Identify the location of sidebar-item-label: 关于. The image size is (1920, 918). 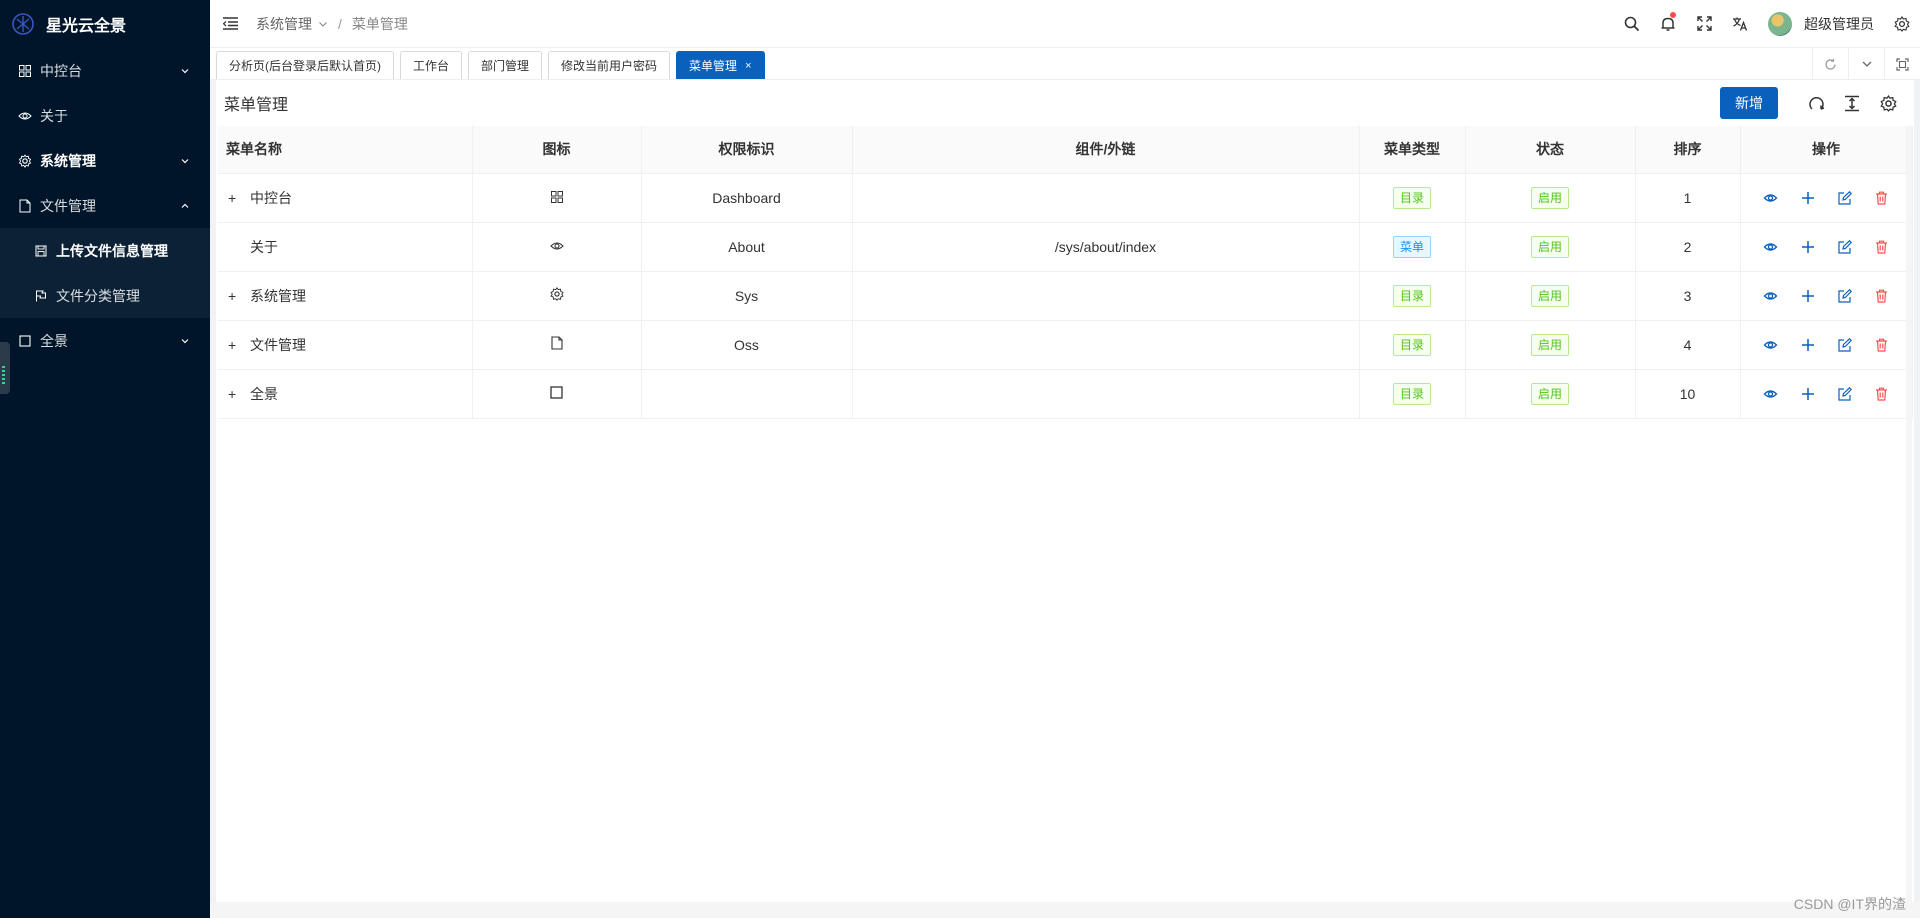
(54, 115).